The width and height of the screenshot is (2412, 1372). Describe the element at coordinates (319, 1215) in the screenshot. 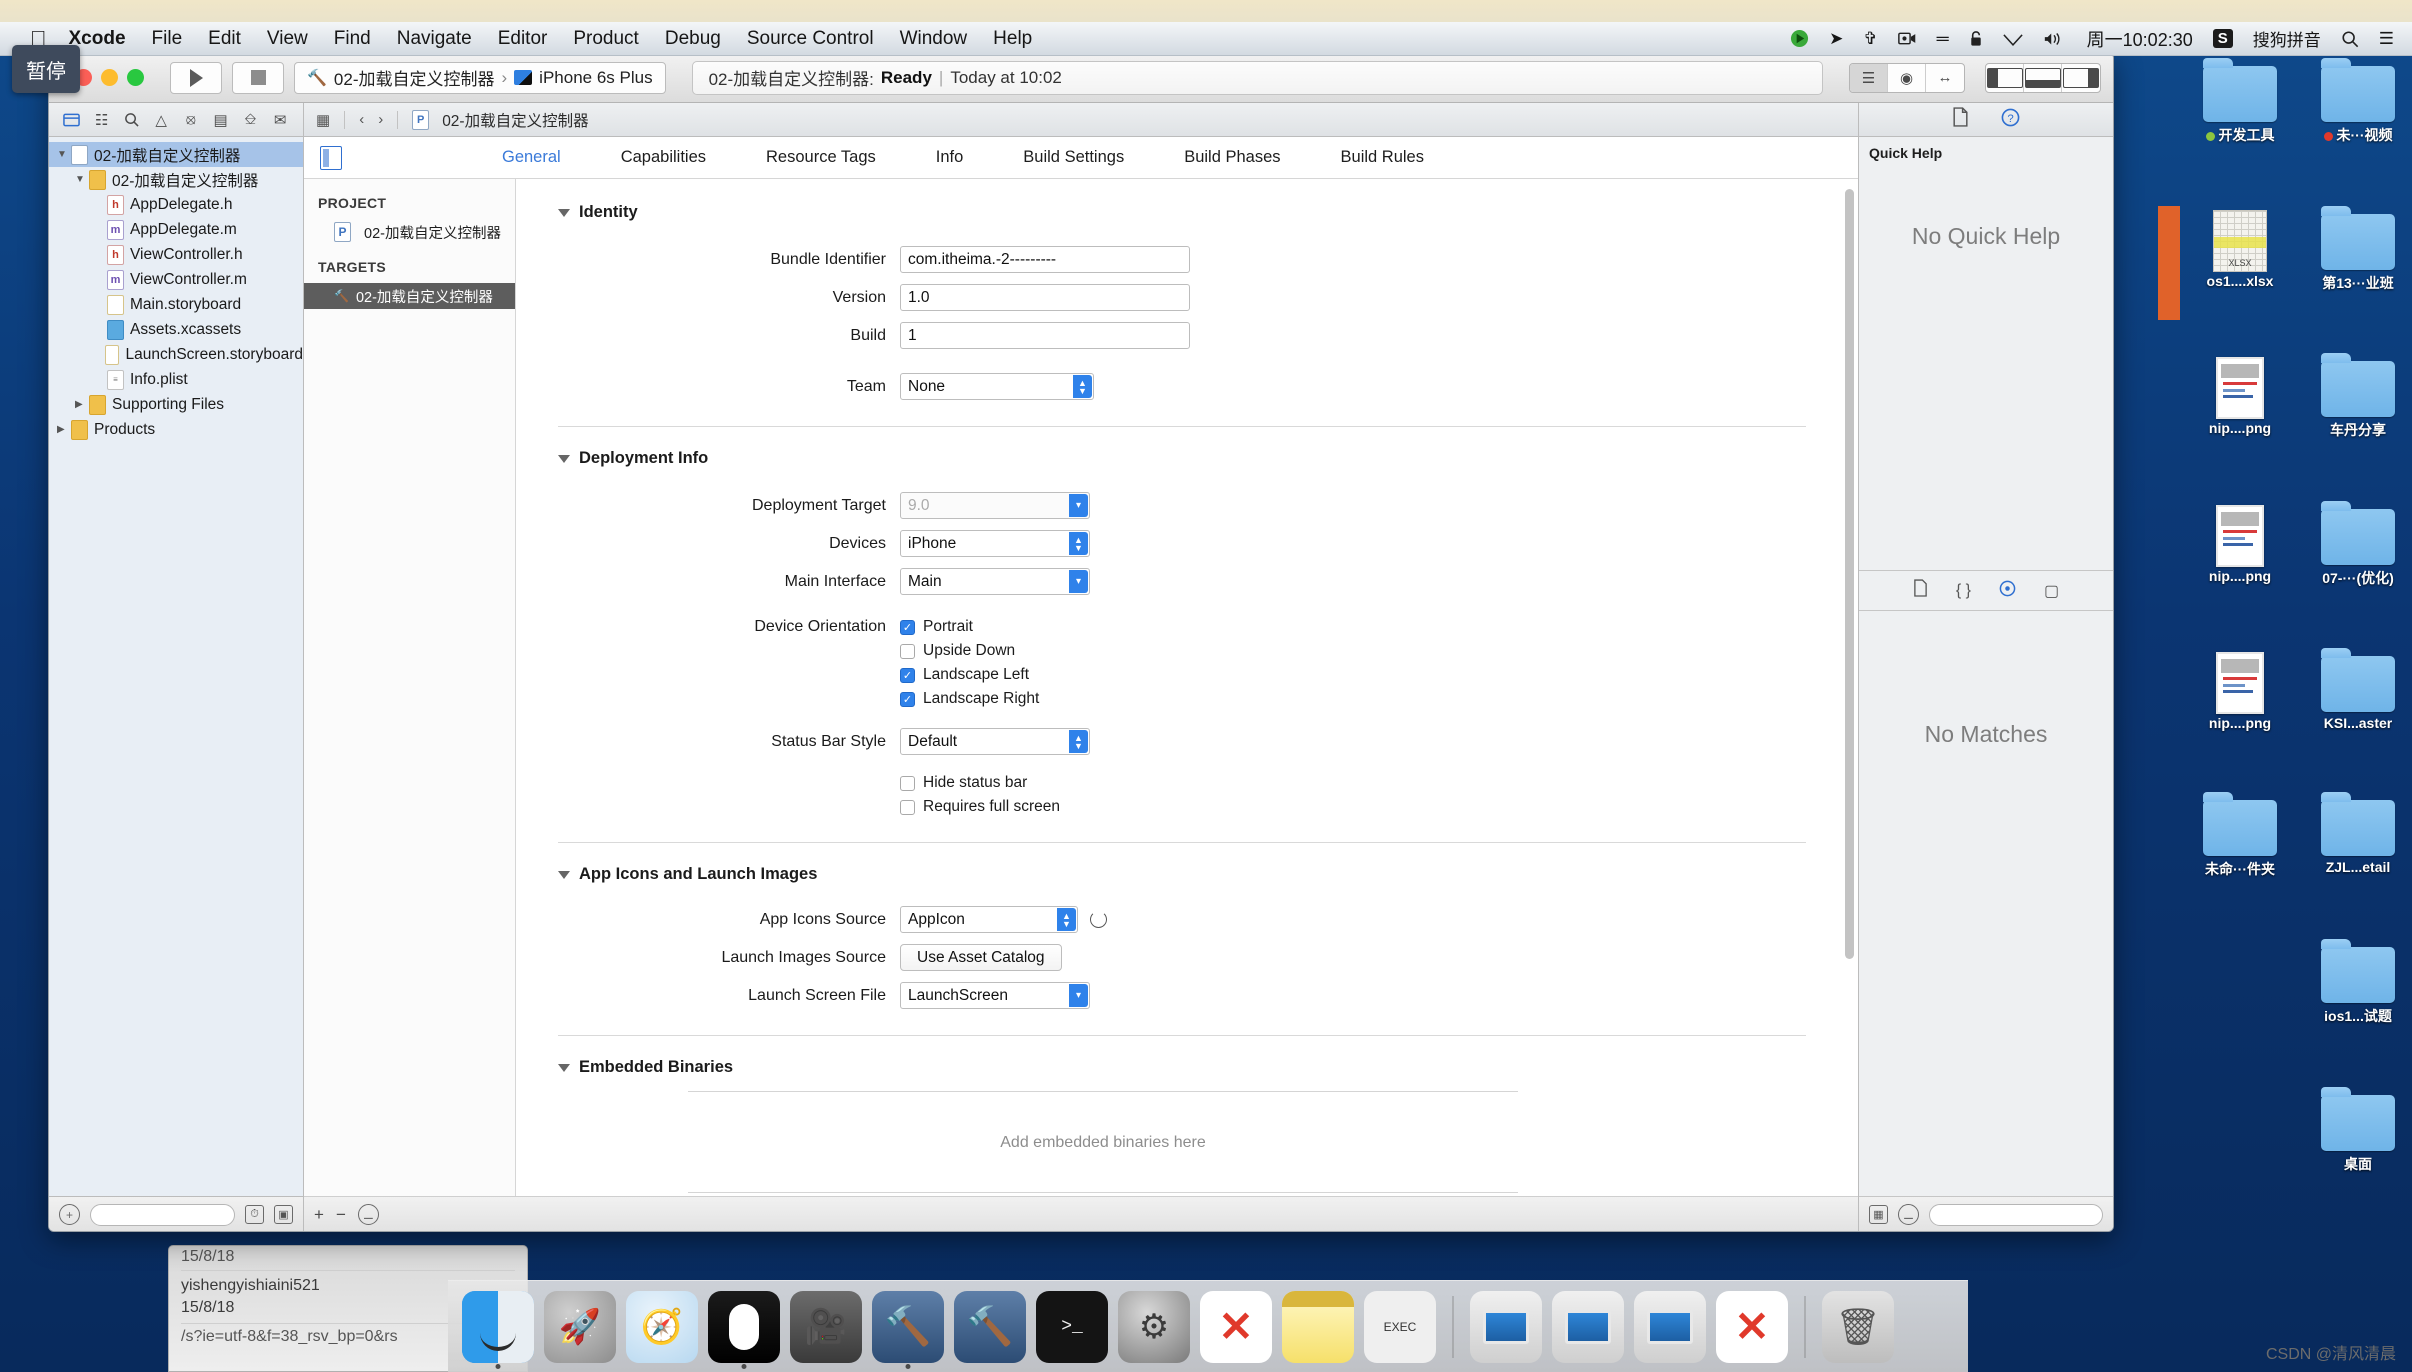

I see `add-target-button: +` at that location.